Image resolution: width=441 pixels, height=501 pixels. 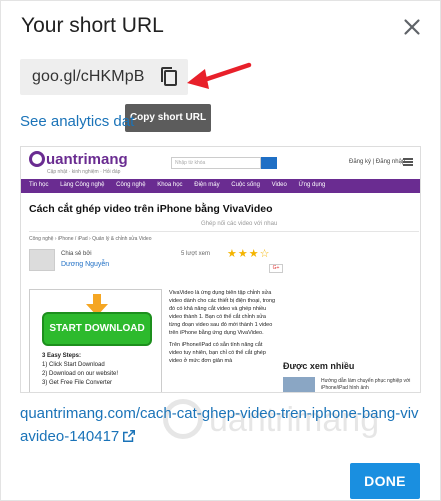 What do you see at coordinates (85, 264) in the screenshot?
I see `preview-author-name: Dương Nguyễn` at bounding box center [85, 264].